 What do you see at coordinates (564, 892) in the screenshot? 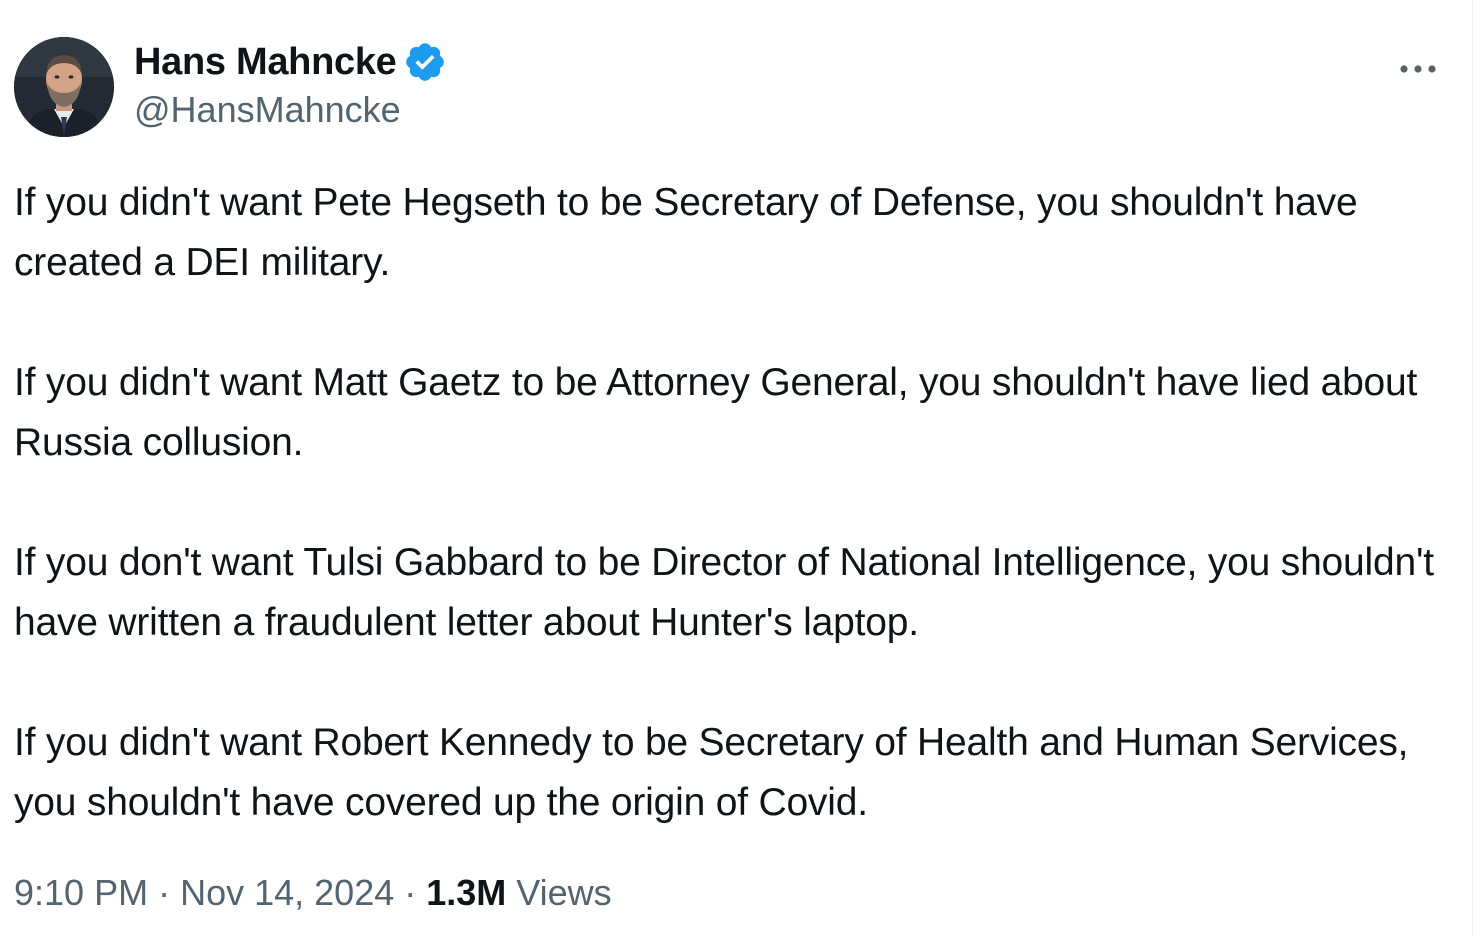
I see `views-label: Views` at bounding box center [564, 892].